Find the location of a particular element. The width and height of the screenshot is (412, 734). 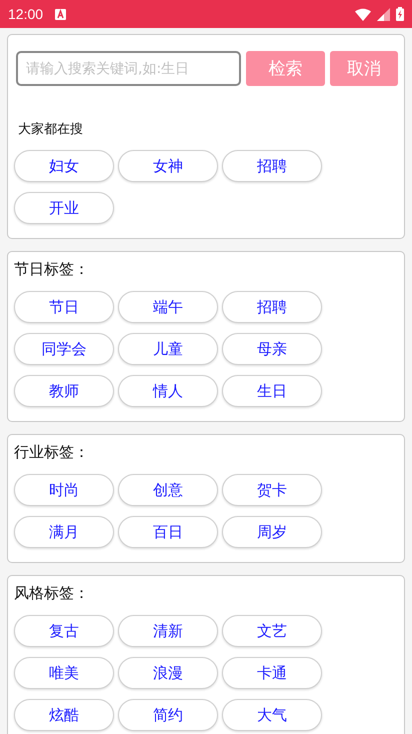

tag-chip: 开业 is located at coordinates (64, 208).